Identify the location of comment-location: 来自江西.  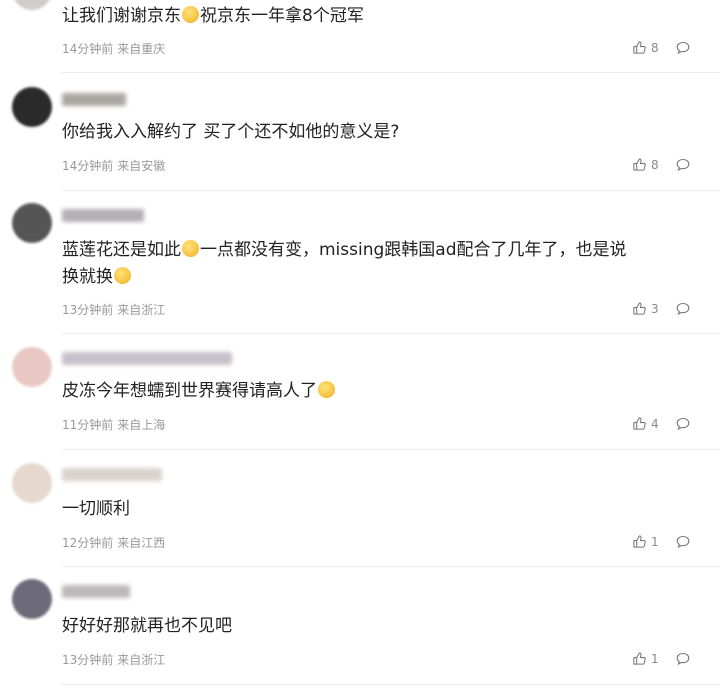
(141, 543).